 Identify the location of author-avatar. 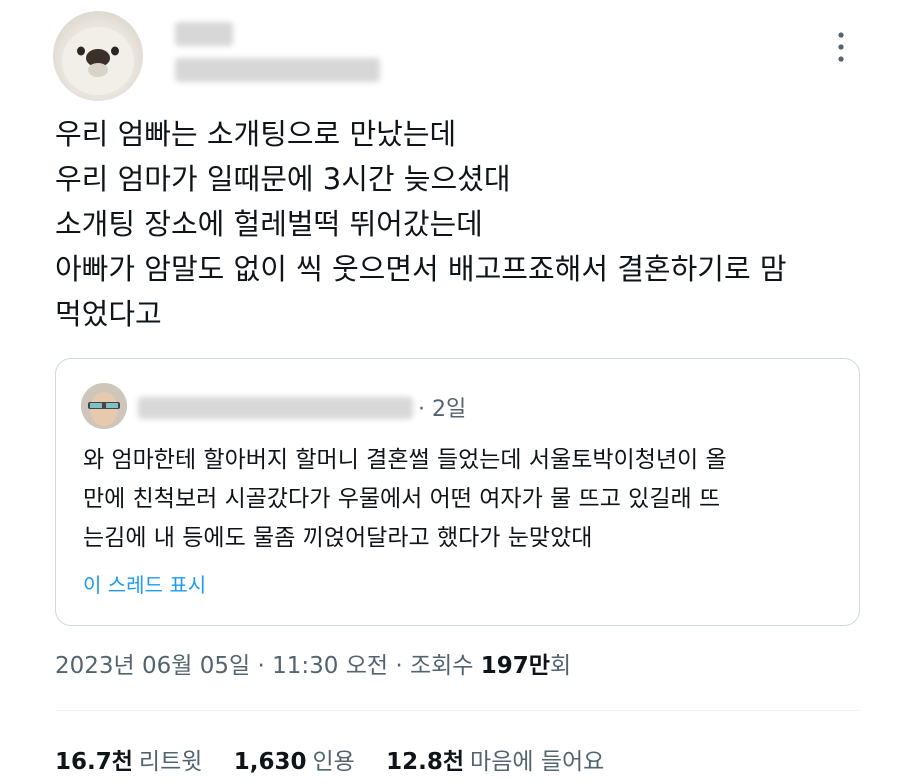
(98, 56).